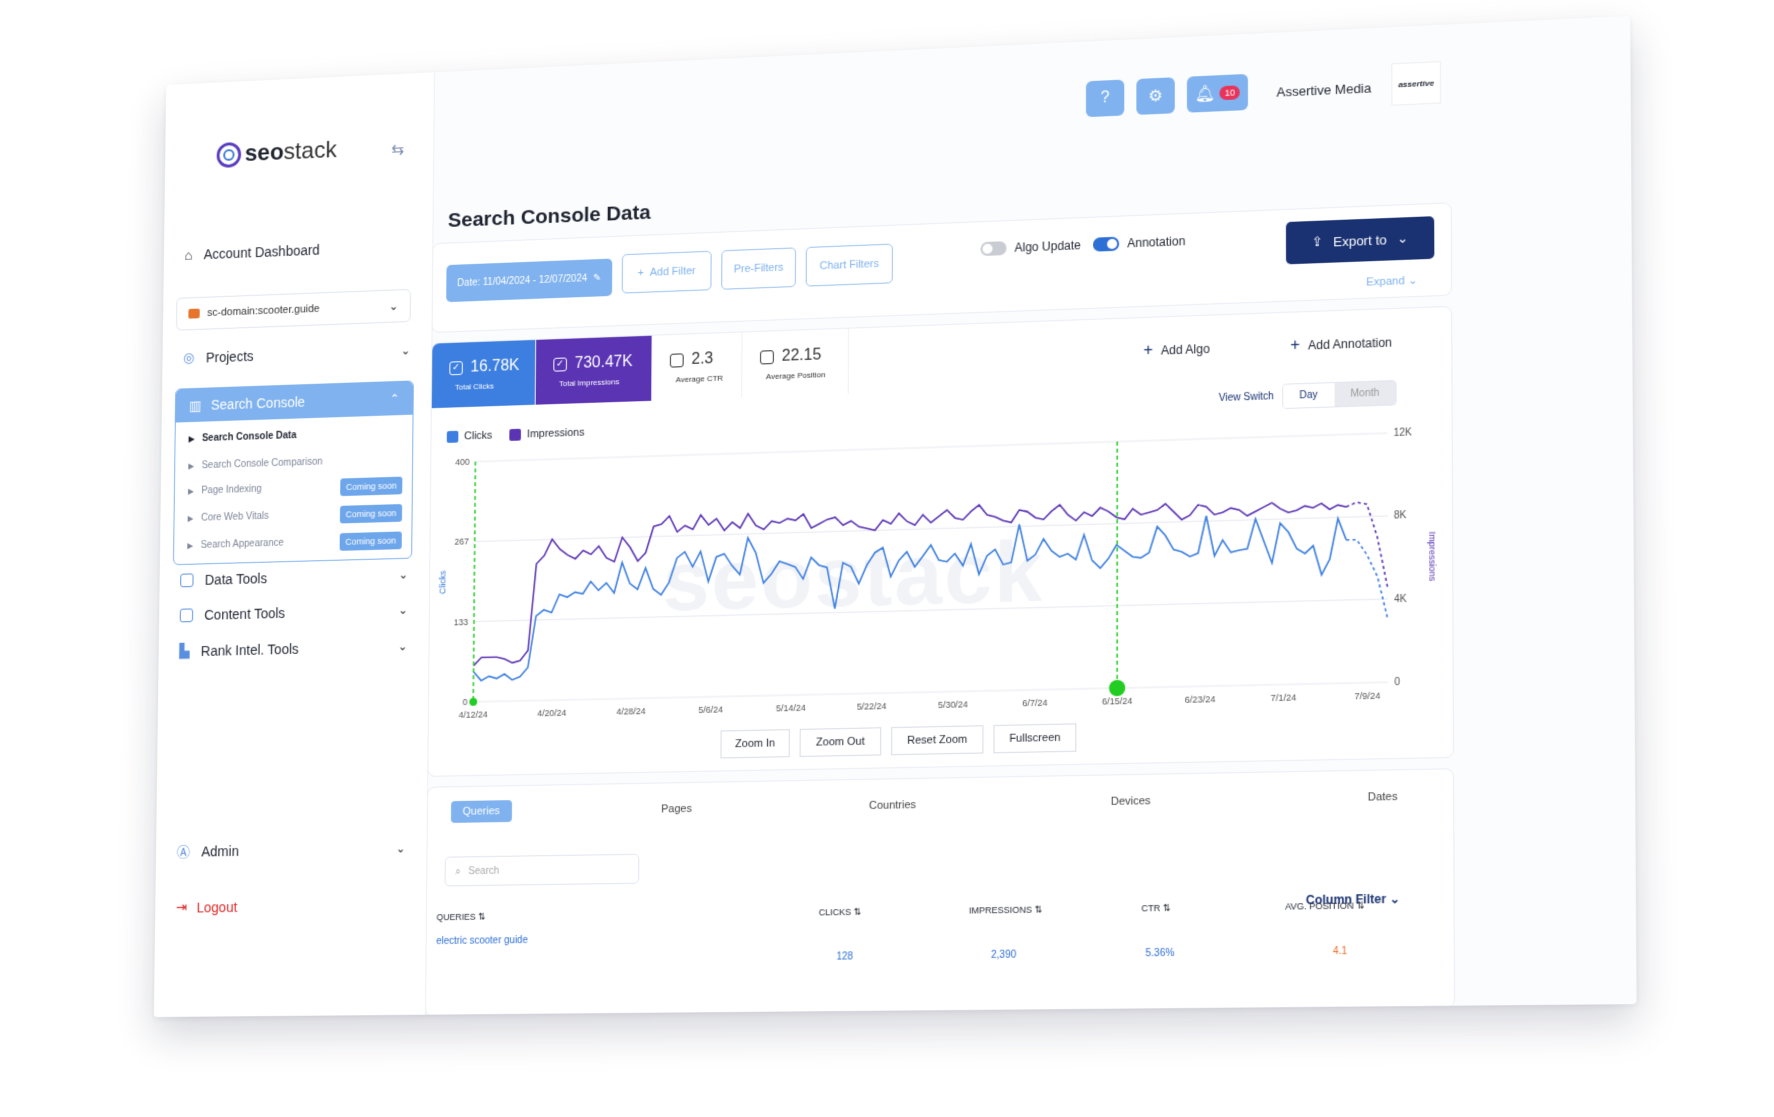 Image resolution: width=1774 pixels, height=1117 pixels. I want to click on toggle-label: Annotation, so click(1156, 242).